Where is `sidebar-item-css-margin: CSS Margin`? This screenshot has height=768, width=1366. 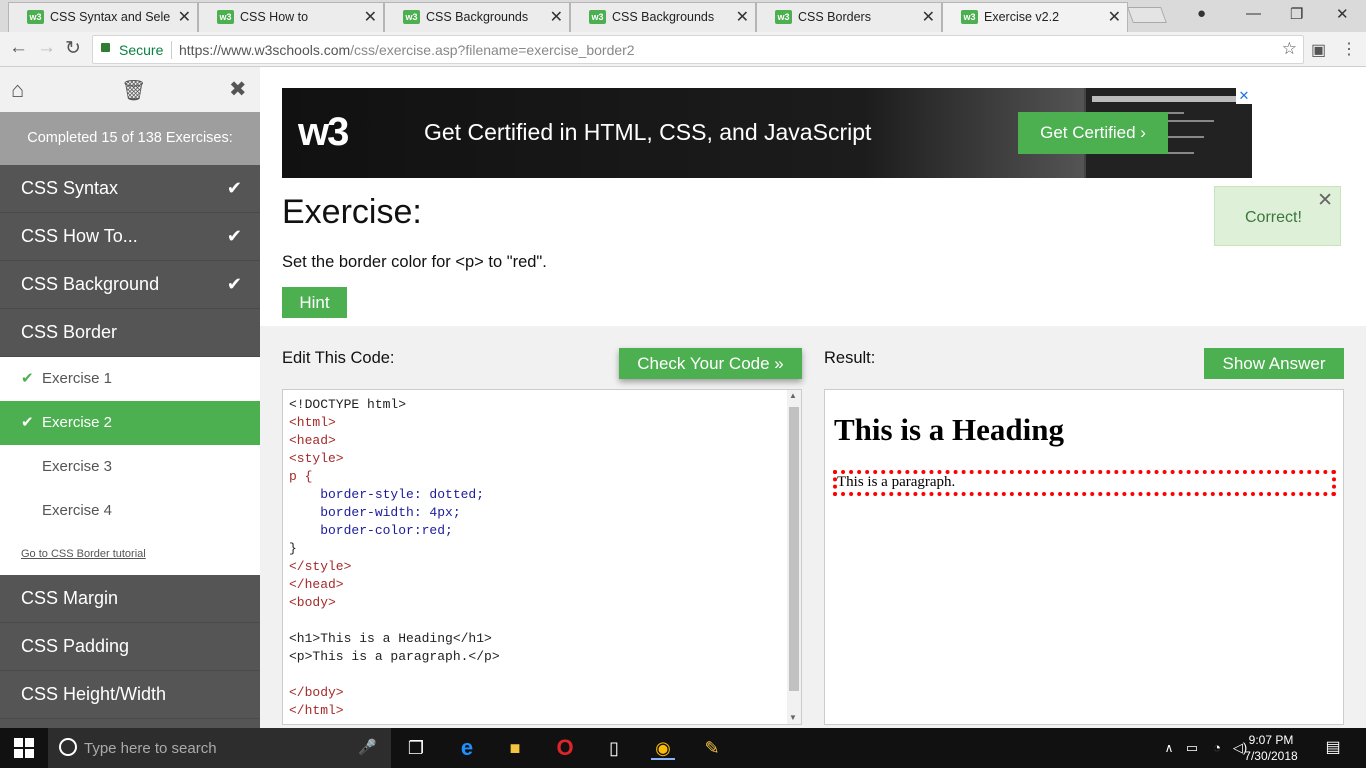 sidebar-item-css-margin: CSS Margin is located at coordinates (130, 599).